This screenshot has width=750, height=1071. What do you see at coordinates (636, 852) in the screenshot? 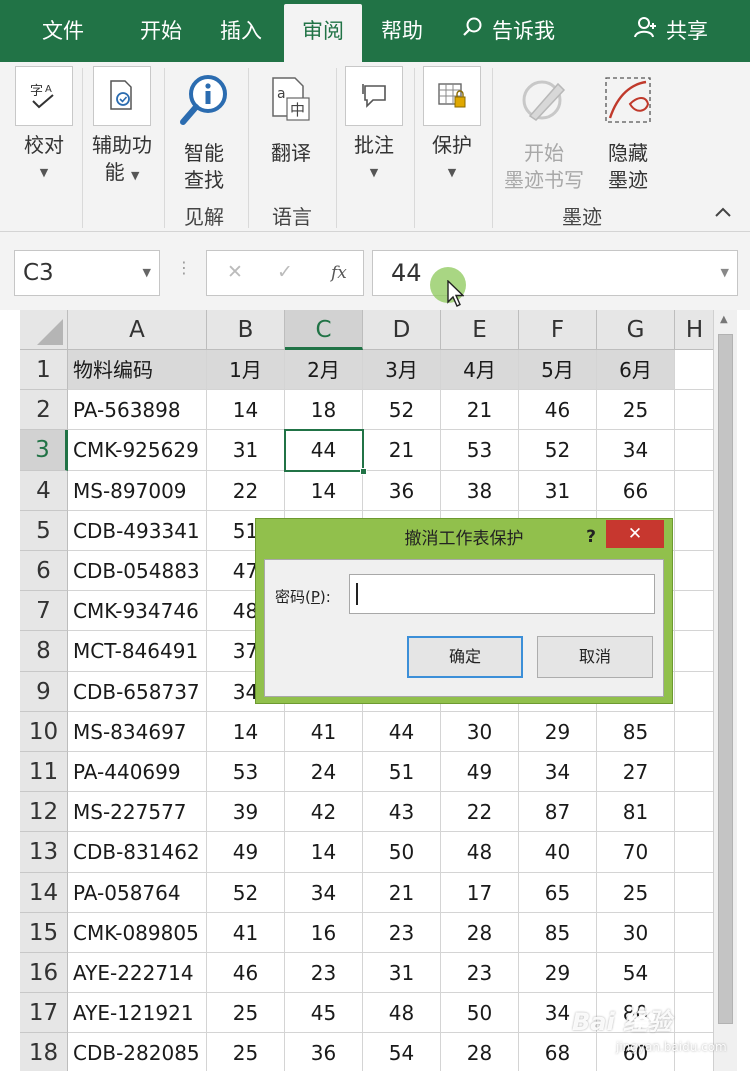
I see `table-cell: 70` at bounding box center [636, 852].